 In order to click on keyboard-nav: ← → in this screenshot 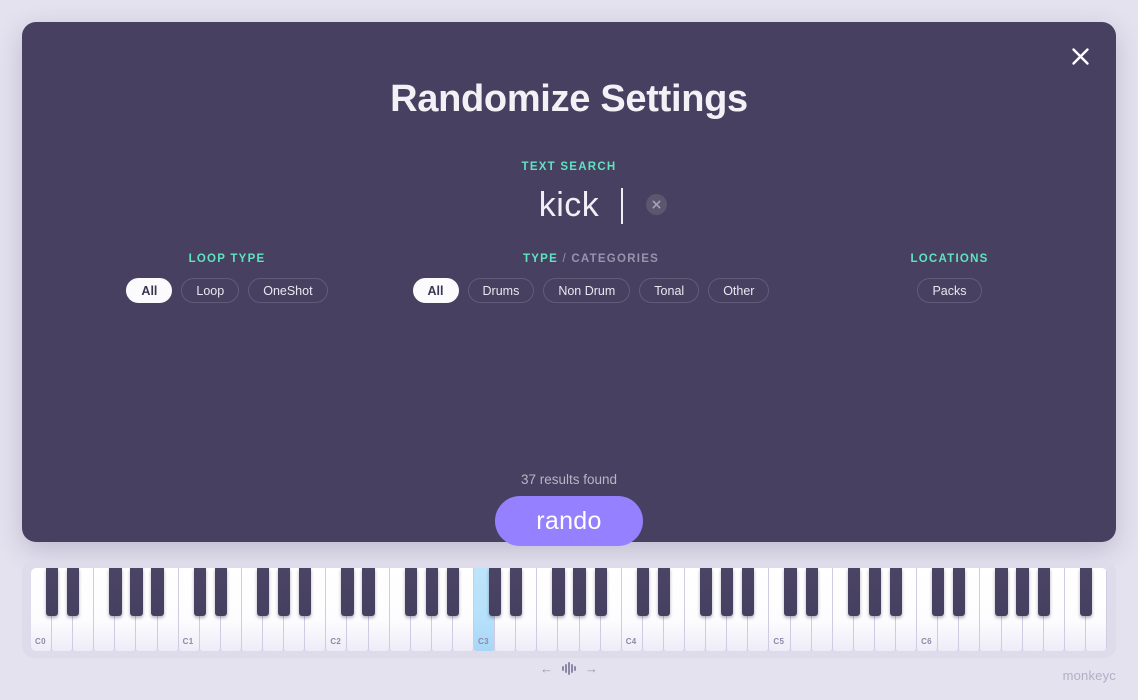, I will do `click(569, 668)`.